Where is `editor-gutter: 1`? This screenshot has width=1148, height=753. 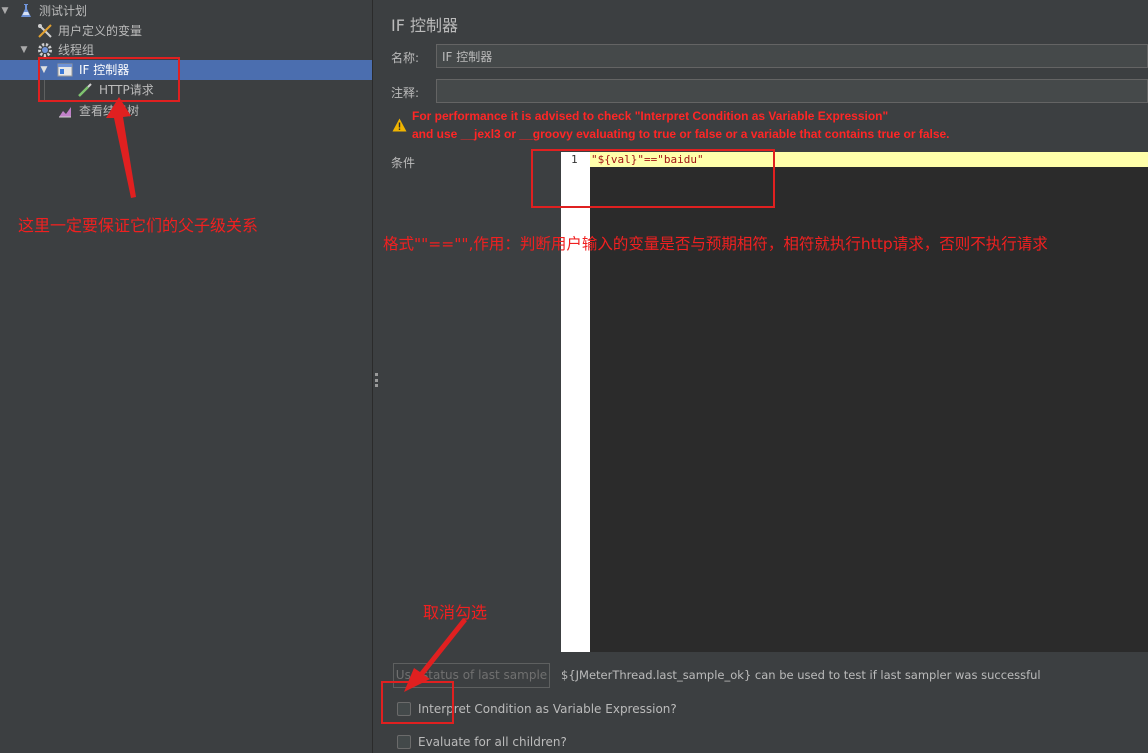
editor-gutter: 1 is located at coordinates (575, 402).